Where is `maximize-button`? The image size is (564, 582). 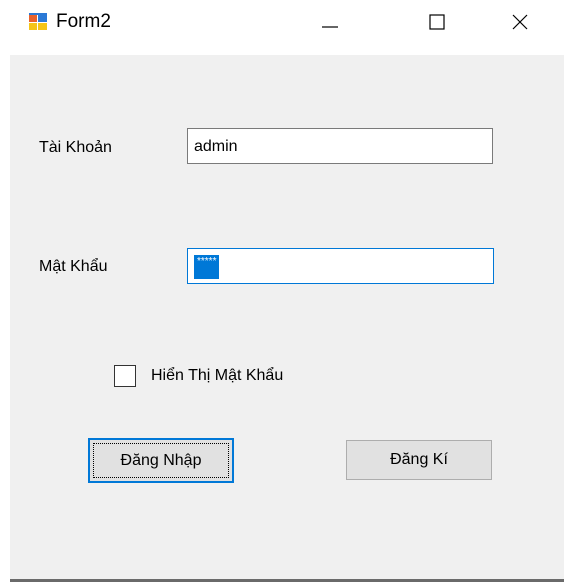
maximize-button is located at coordinates (437, 24).